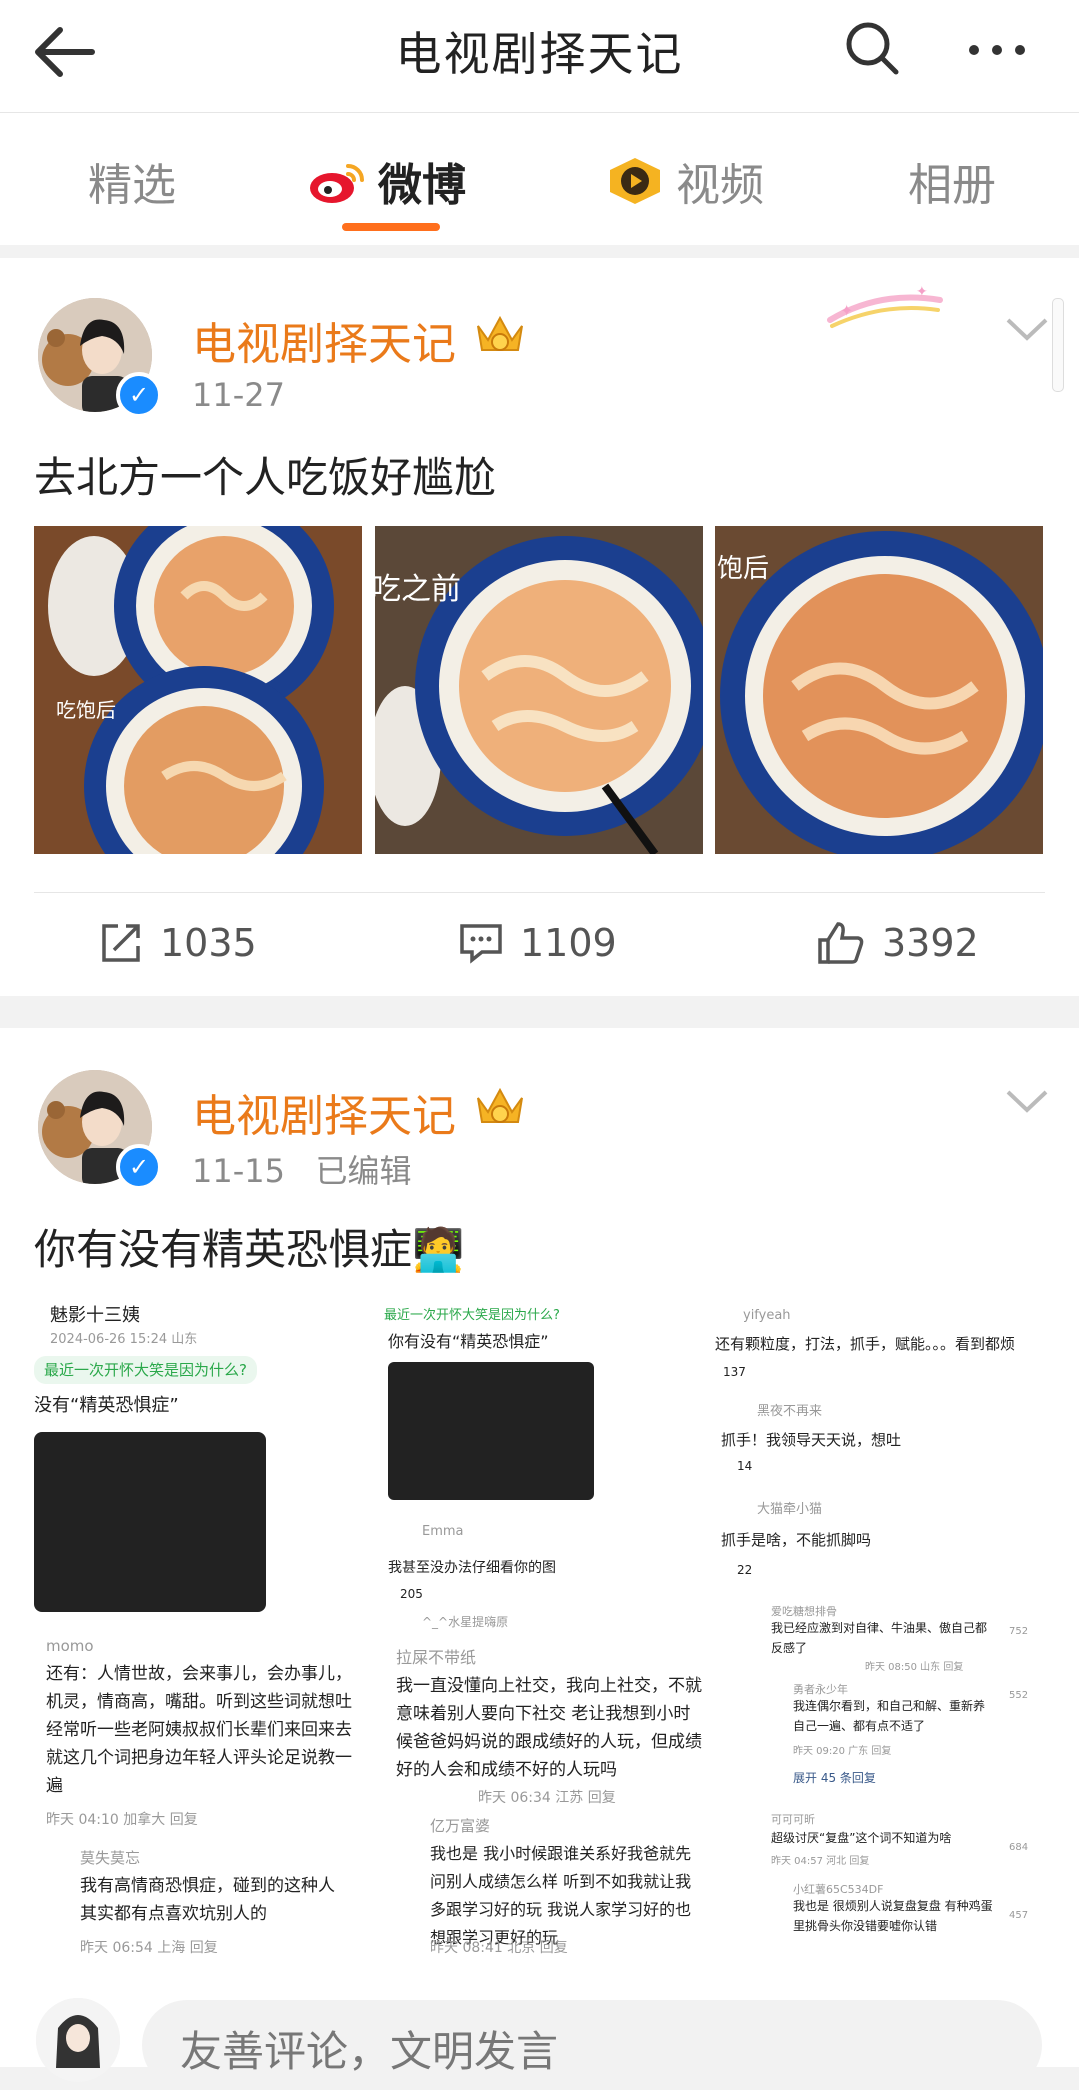 Image resolution: width=1079 pixels, height=2090 pixels. I want to click on post-date: 11-27, so click(238, 395).